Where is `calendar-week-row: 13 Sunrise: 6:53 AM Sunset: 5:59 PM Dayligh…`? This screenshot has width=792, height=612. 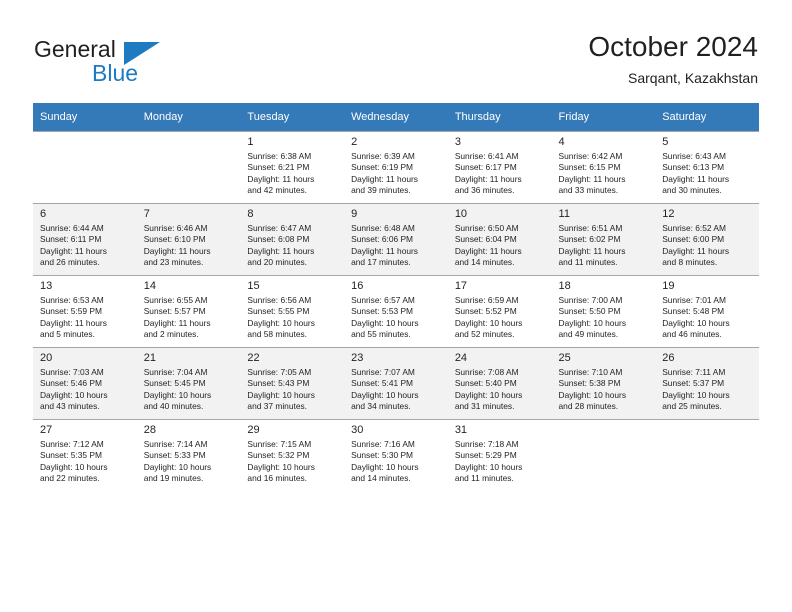
calendar-week-row: 13 Sunrise: 6:53 AM Sunset: 5:59 PM Dayligh… is located at coordinates (396, 311).